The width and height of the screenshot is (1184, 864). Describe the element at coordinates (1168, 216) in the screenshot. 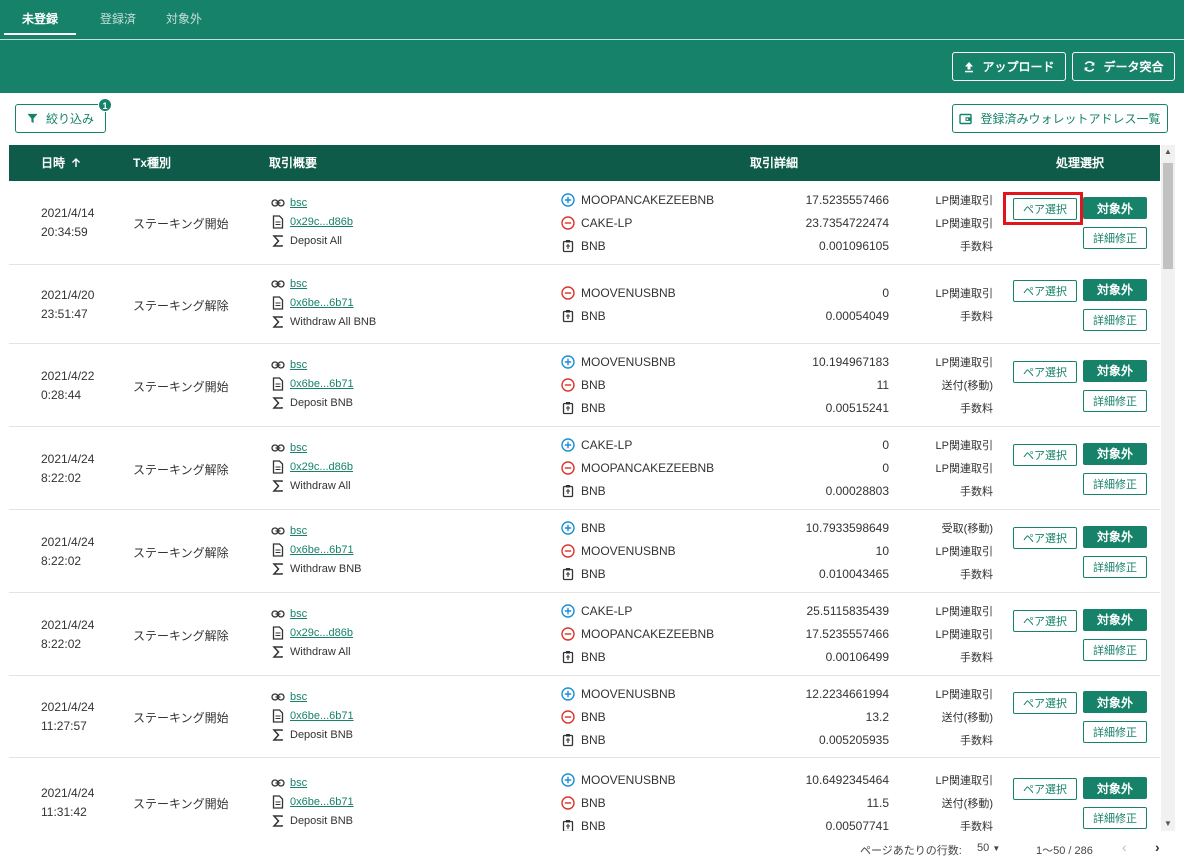

I see `scroll-thumb` at that location.